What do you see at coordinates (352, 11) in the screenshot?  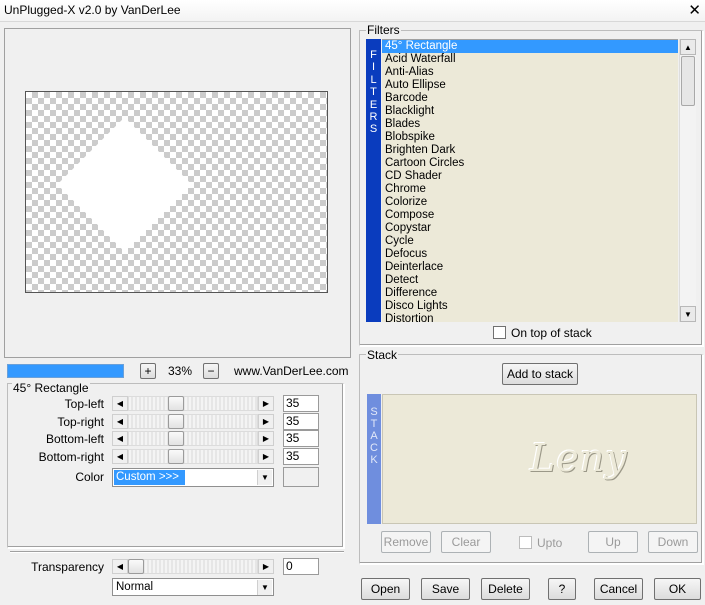 I see `title-bar: UnPlugged-X v2.0 by VanDerLee ✕` at bounding box center [352, 11].